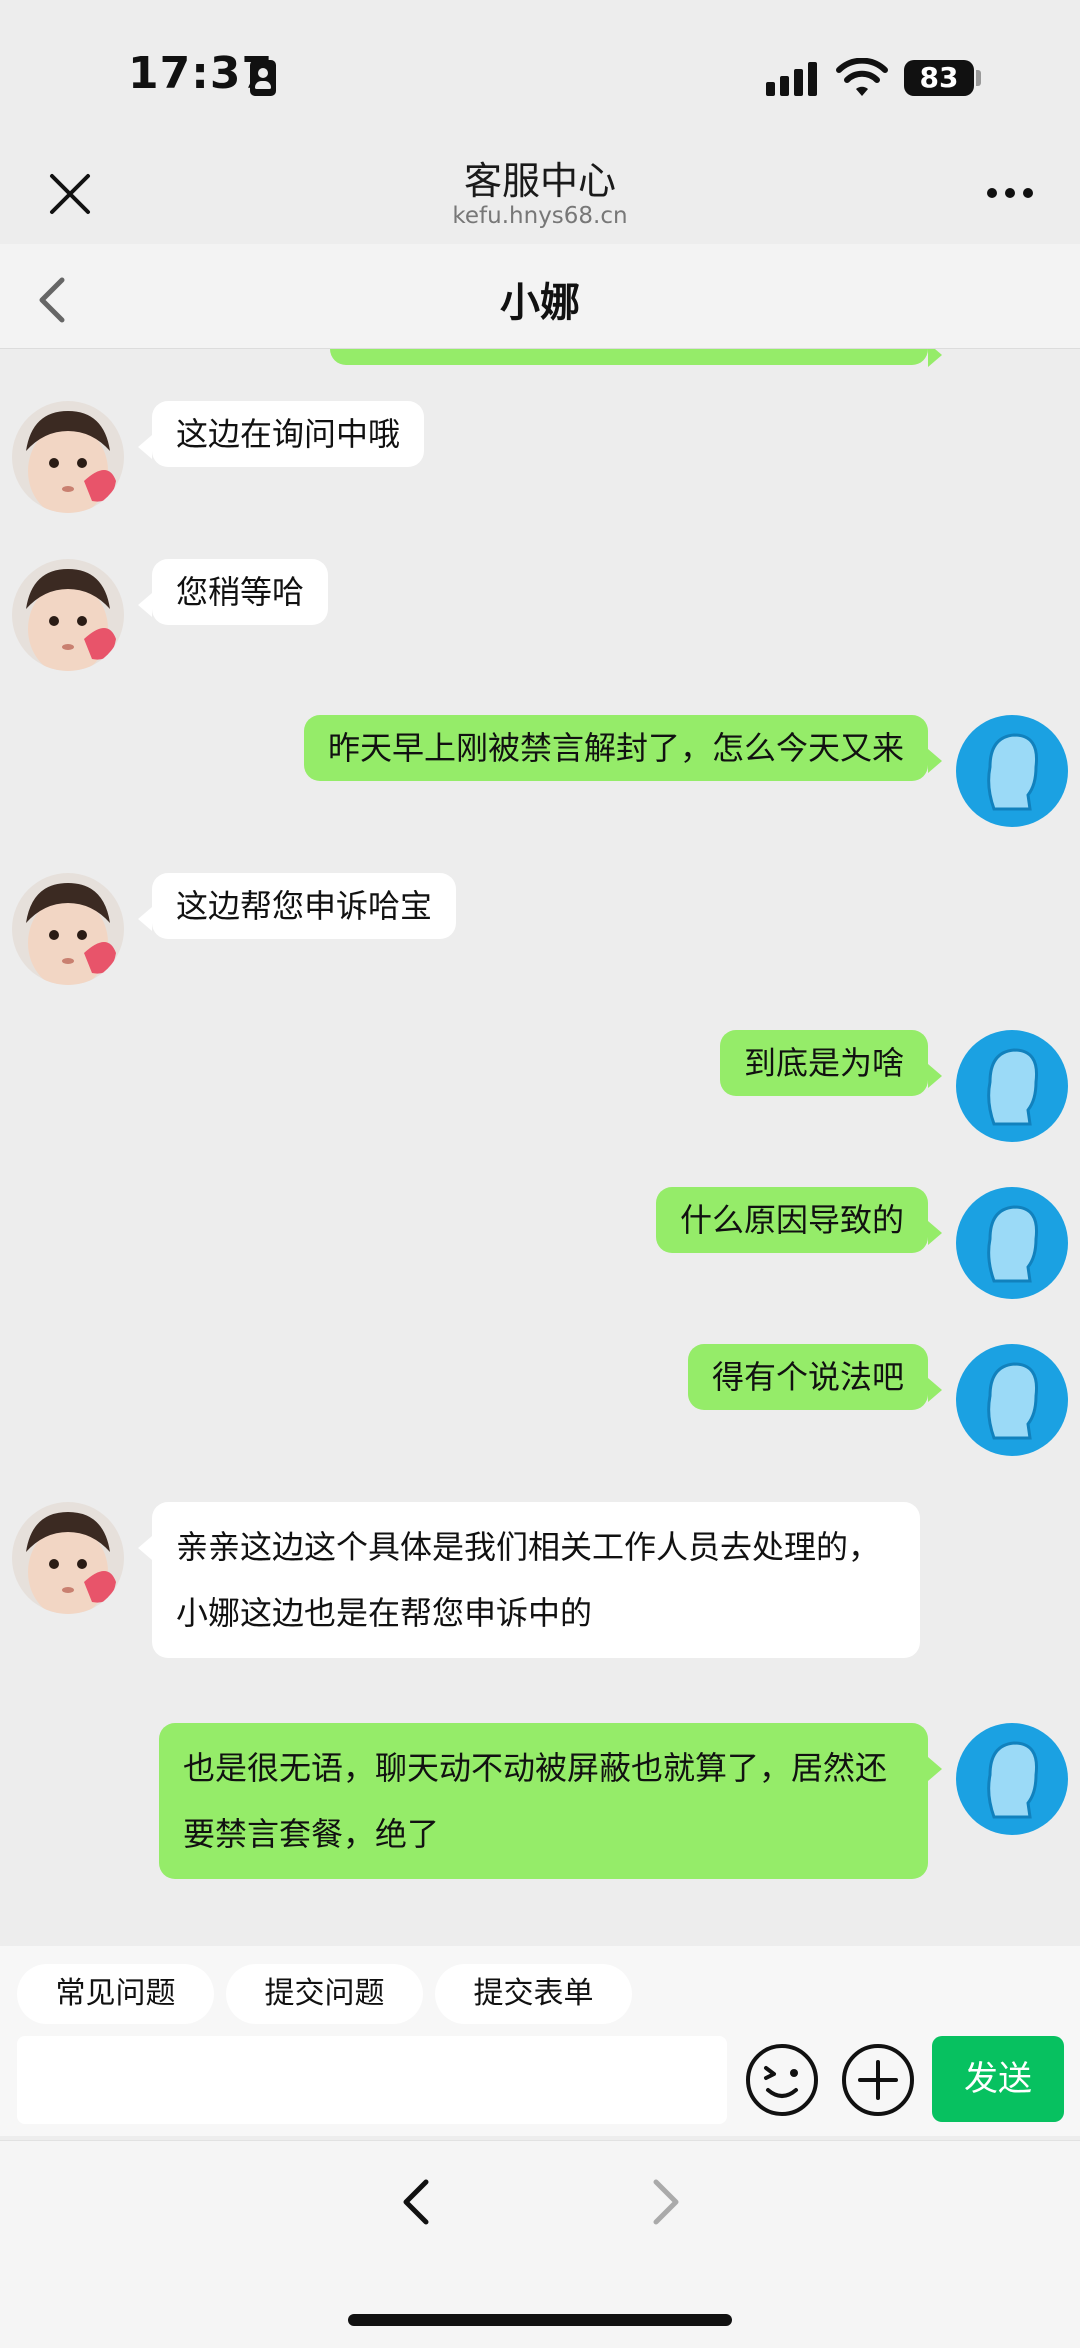  I want to click on message-bubble: 到底是为啥, so click(831, 1063).